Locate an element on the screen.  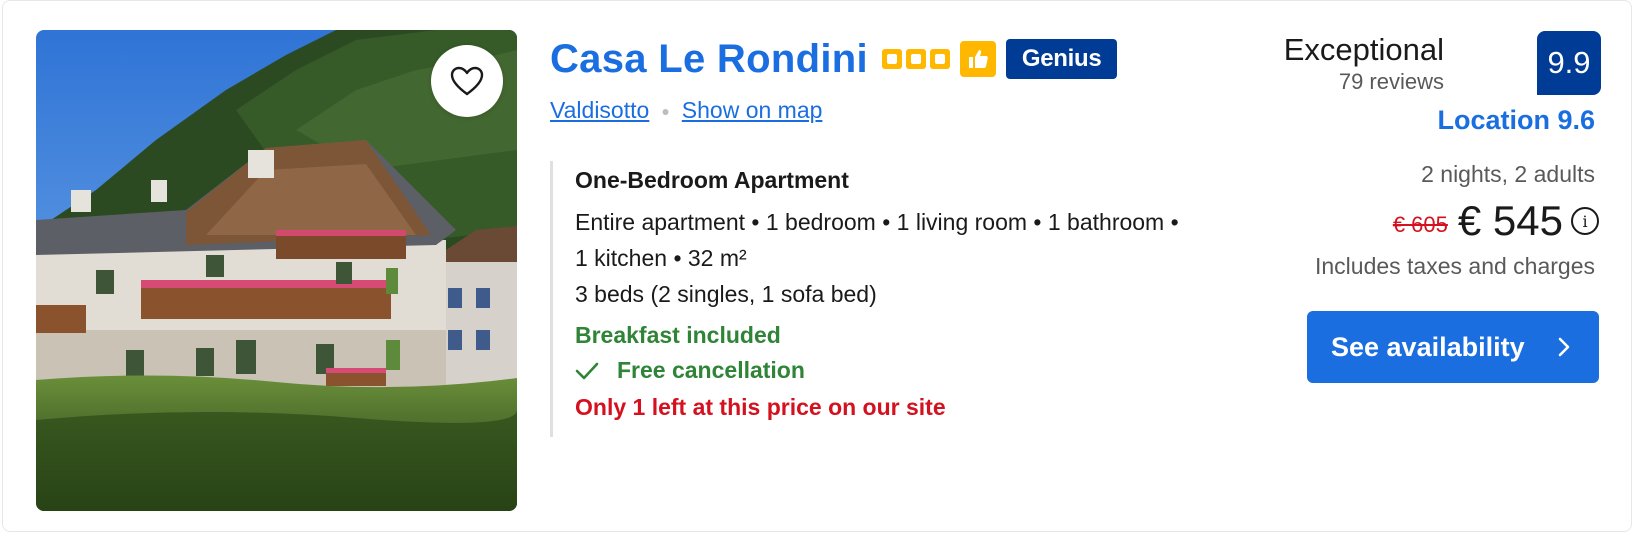
see-availability-button: See availability is located at coordinates (1453, 347).